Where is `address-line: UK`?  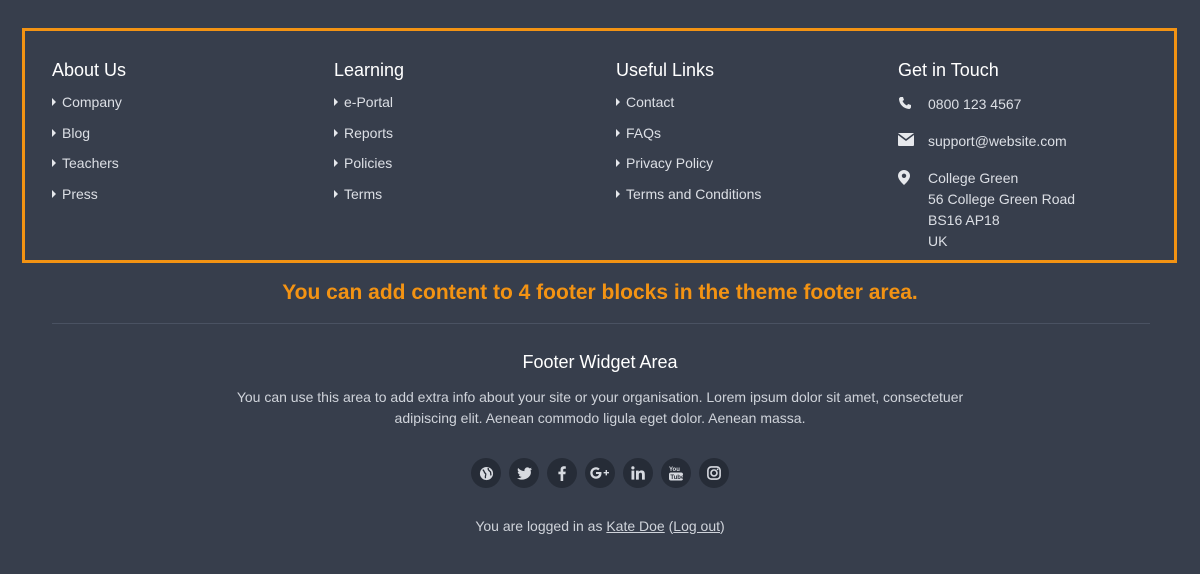
address-line: UK is located at coordinates (938, 241).